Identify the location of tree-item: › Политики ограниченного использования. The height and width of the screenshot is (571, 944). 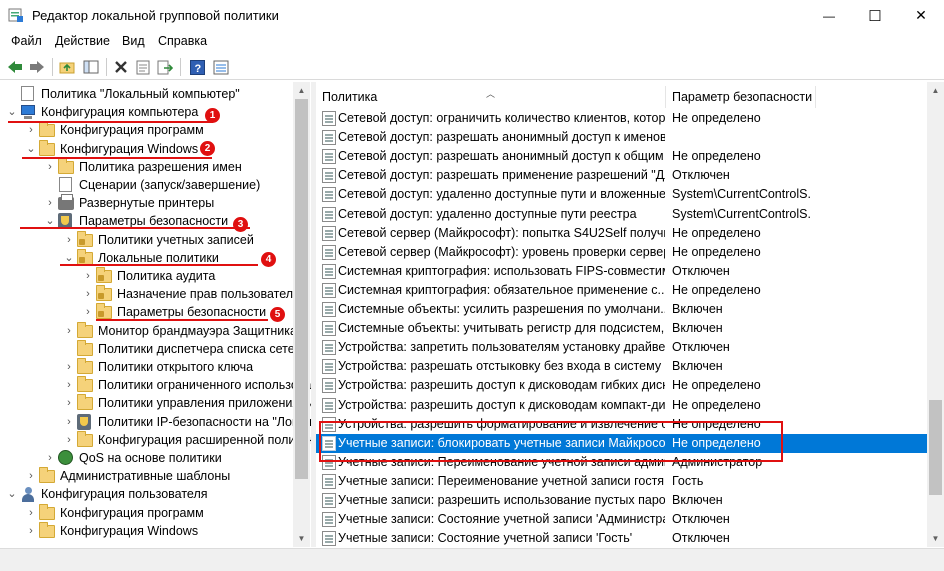
(155, 385).